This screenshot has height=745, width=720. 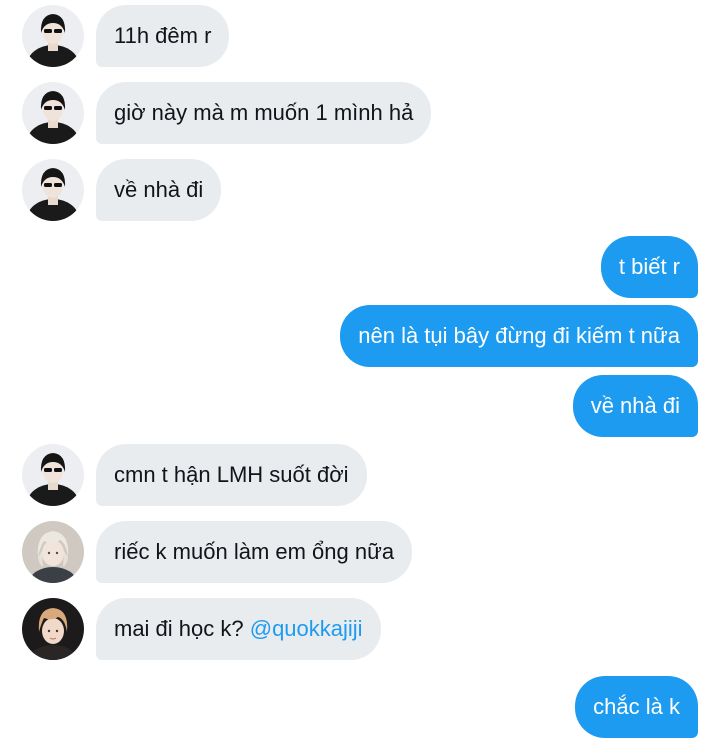 I want to click on message-text: nên là tụi bây đừng đi kiếm t nữa, so click(x=519, y=335).